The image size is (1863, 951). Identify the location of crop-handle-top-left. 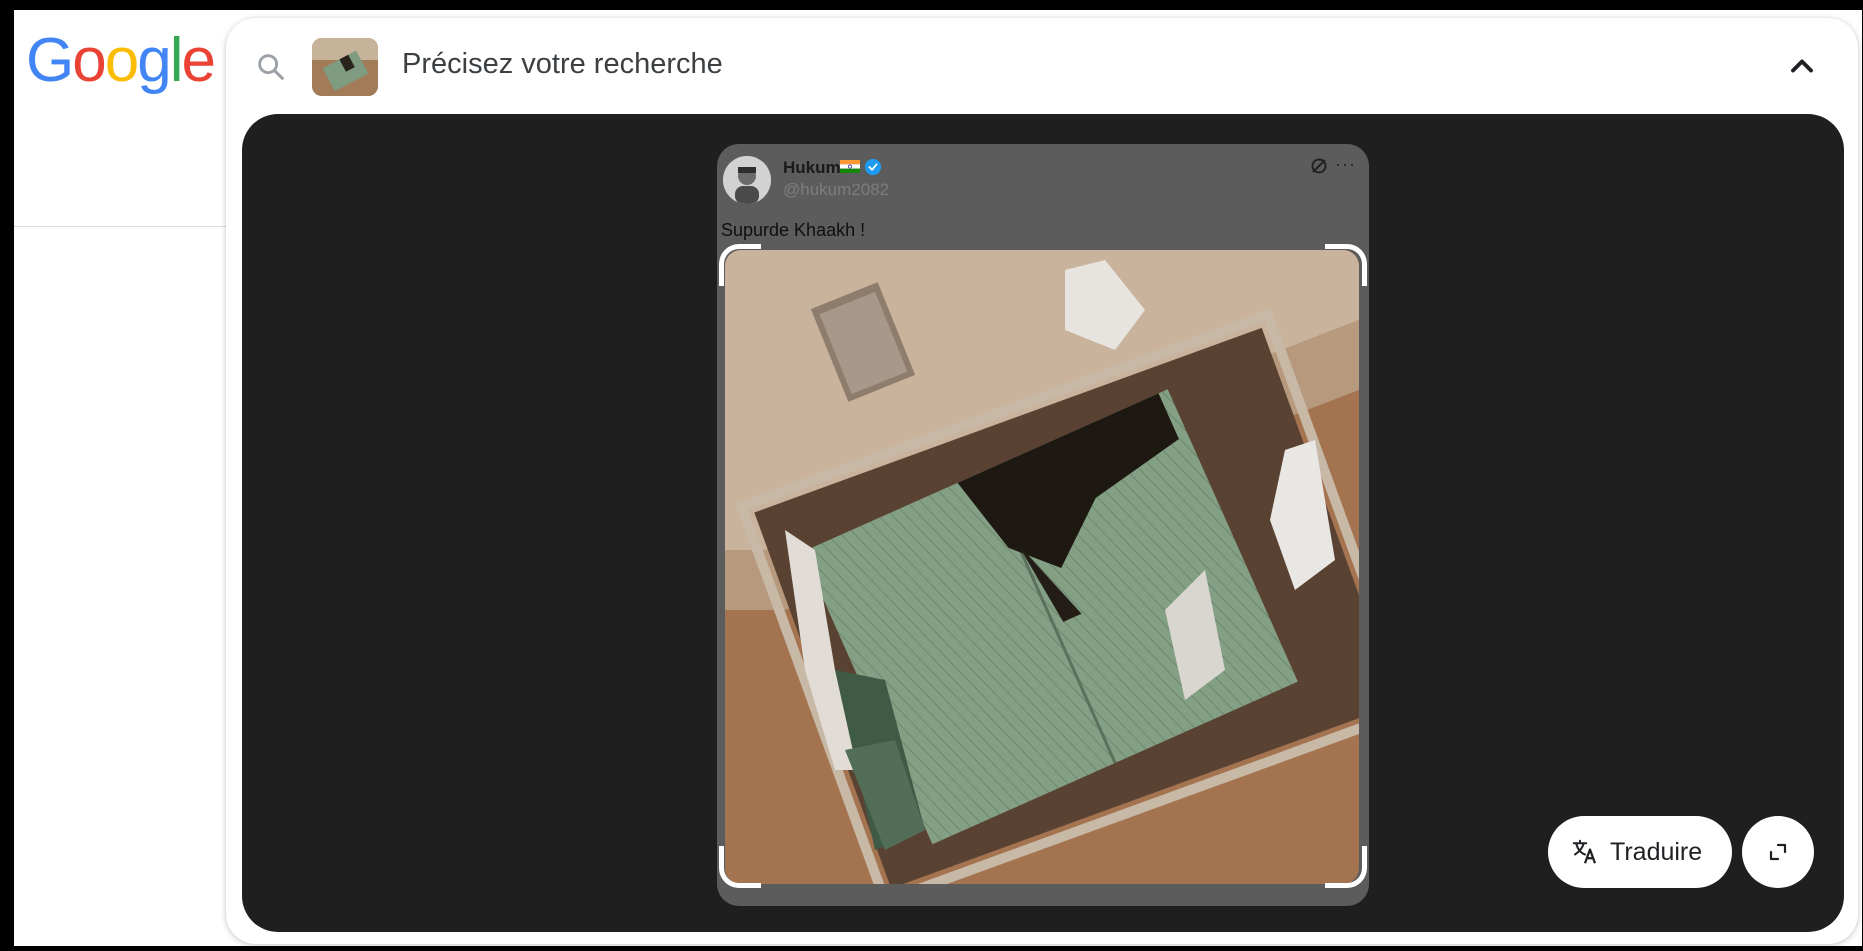
(740, 265).